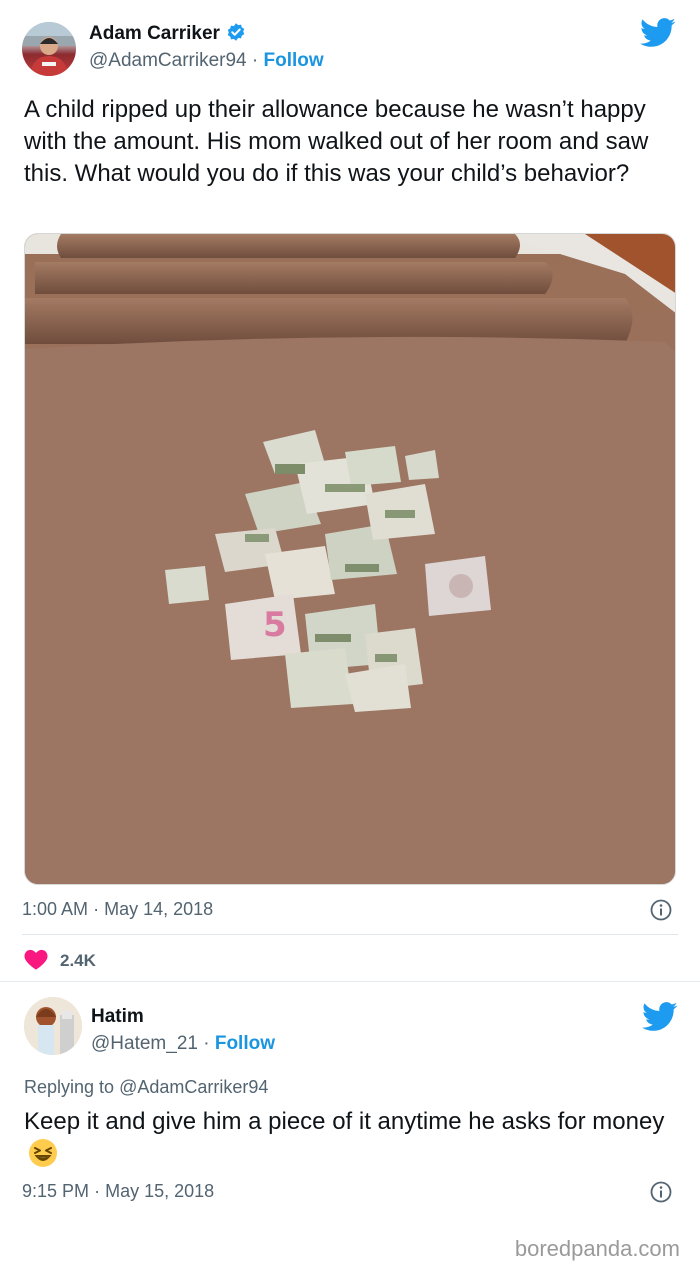  Describe the element at coordinates (168, 60) in the screenshot. I see `user-handle: @AdamCarriker94` at that location.